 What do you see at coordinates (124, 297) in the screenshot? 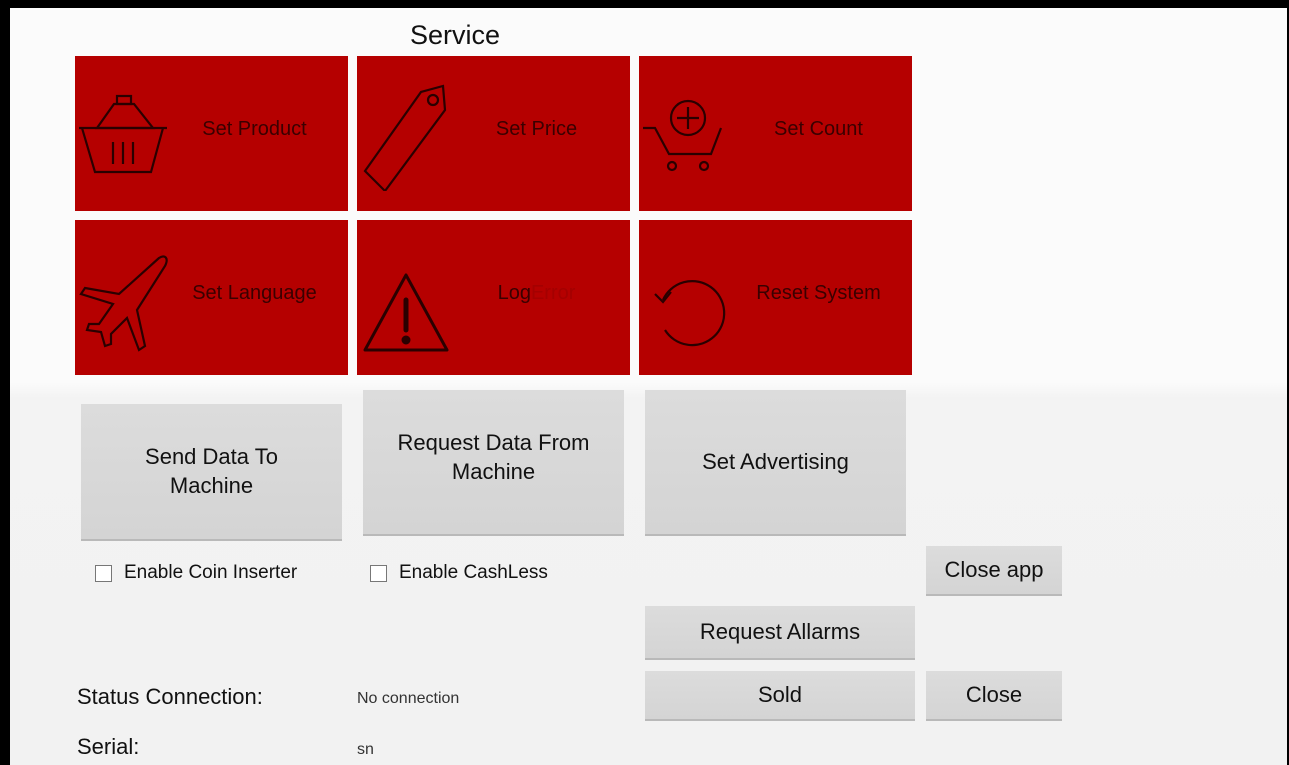
I see `airplane-icon` at bounding box center [124, 297].